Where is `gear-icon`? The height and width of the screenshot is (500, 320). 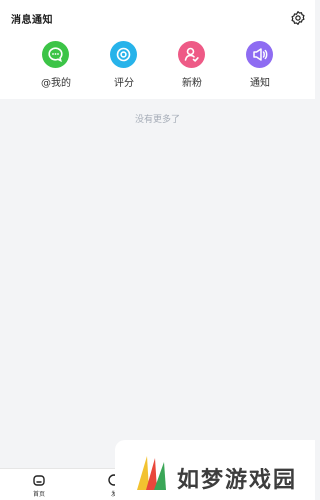 gear-icon is located at coordinates (298, 18).